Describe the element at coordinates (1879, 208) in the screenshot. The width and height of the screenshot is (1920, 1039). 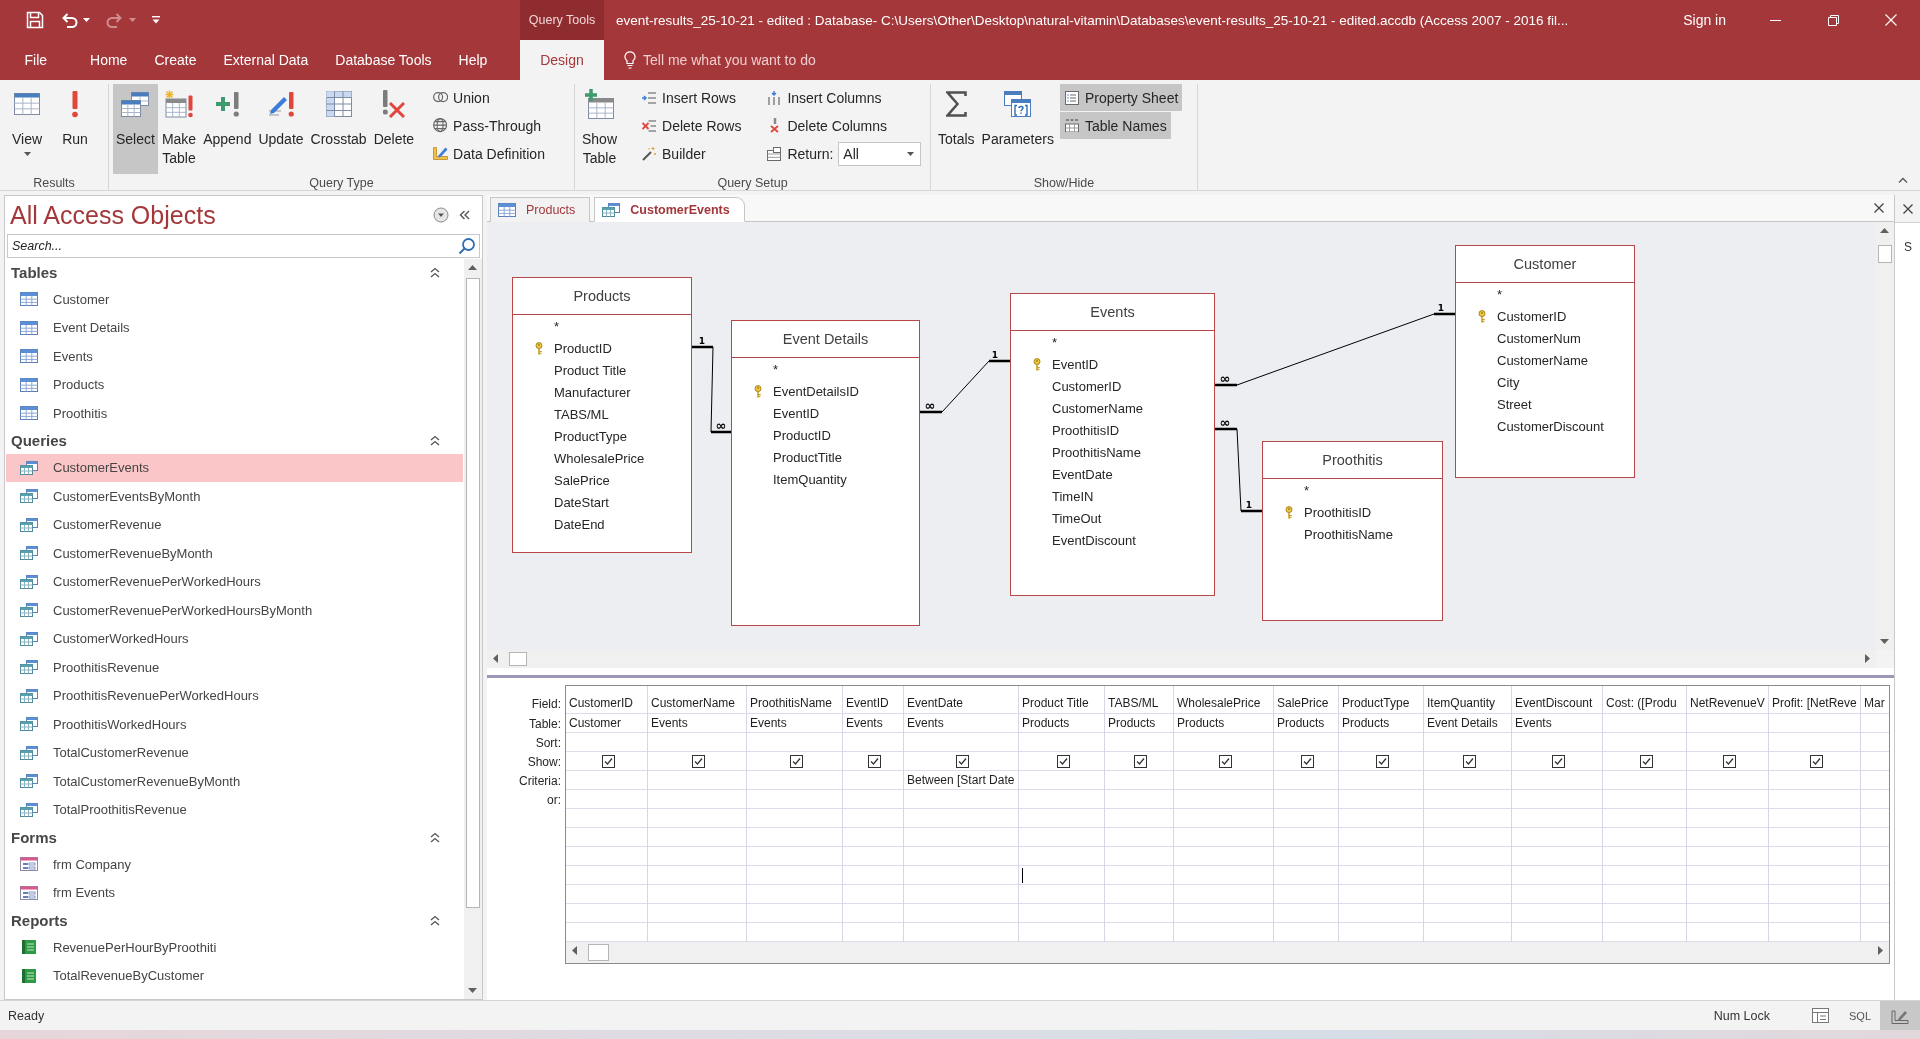
I see `close-document-button` at that location.